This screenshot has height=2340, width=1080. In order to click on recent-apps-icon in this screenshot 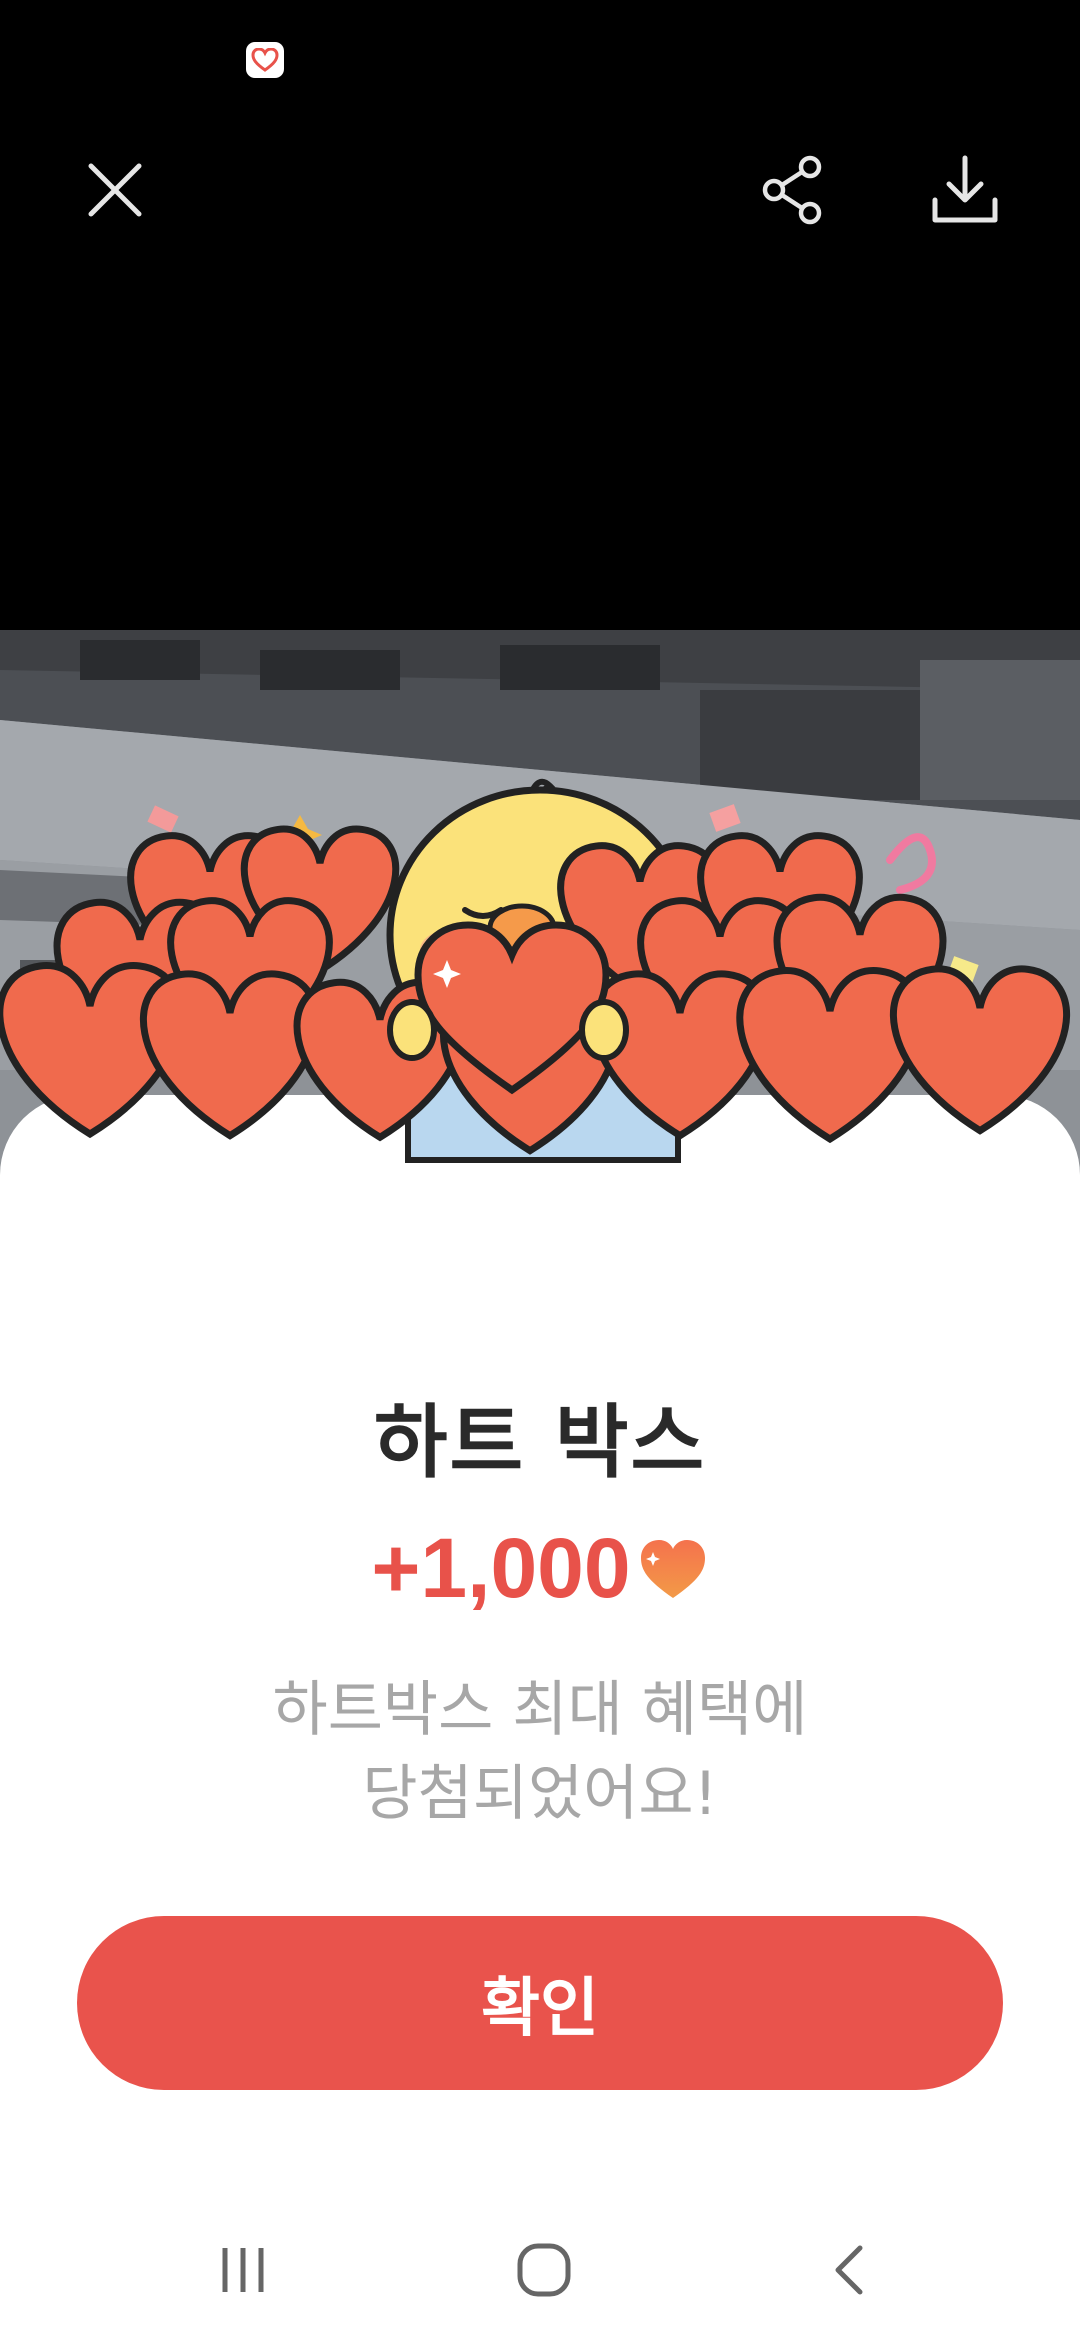, I will do `click(243, 2270)`.